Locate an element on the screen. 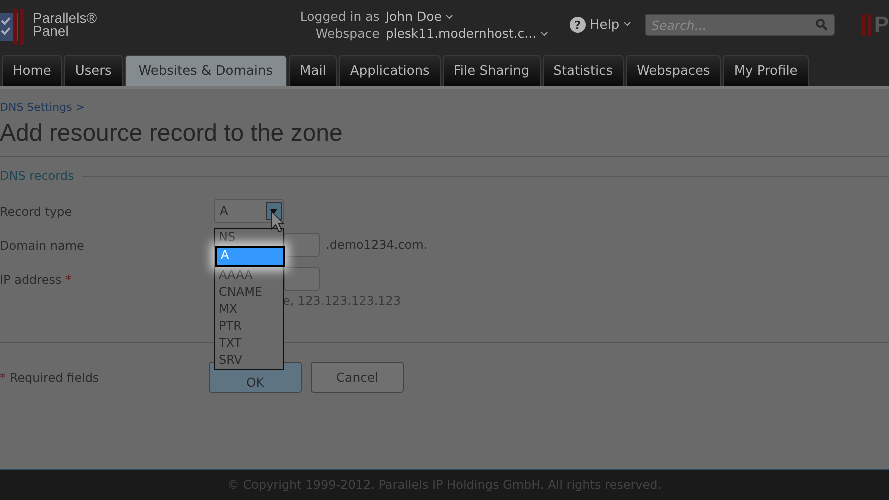 The image size is (889, 500). logo-text: Parallels® is located at coordinates (65, 18).